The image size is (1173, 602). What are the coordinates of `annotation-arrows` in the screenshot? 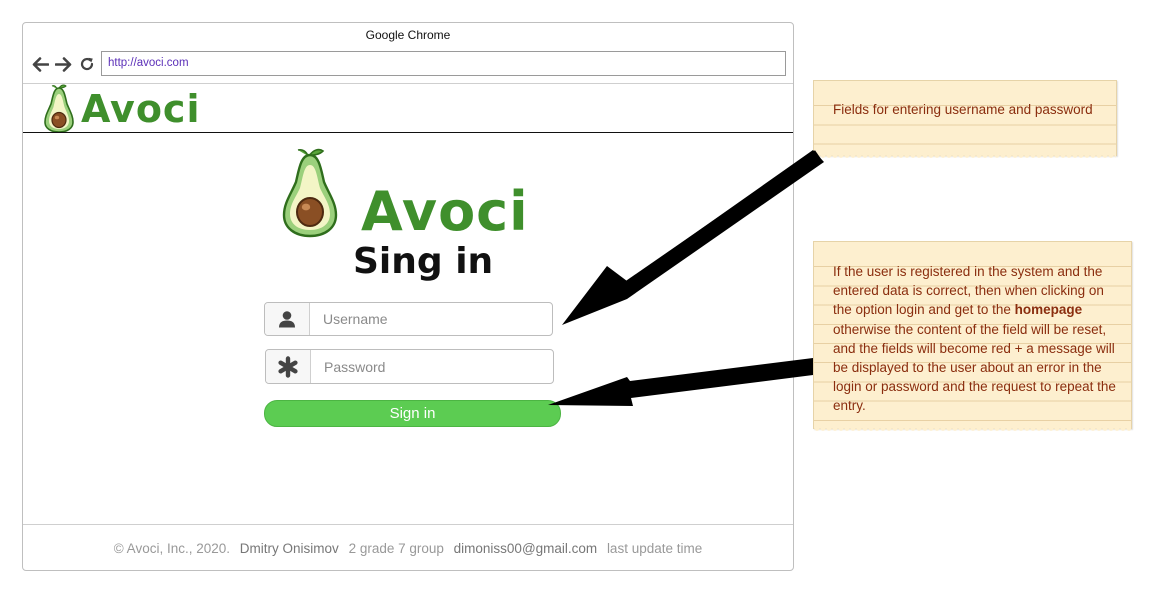 It's located at (686, 278).